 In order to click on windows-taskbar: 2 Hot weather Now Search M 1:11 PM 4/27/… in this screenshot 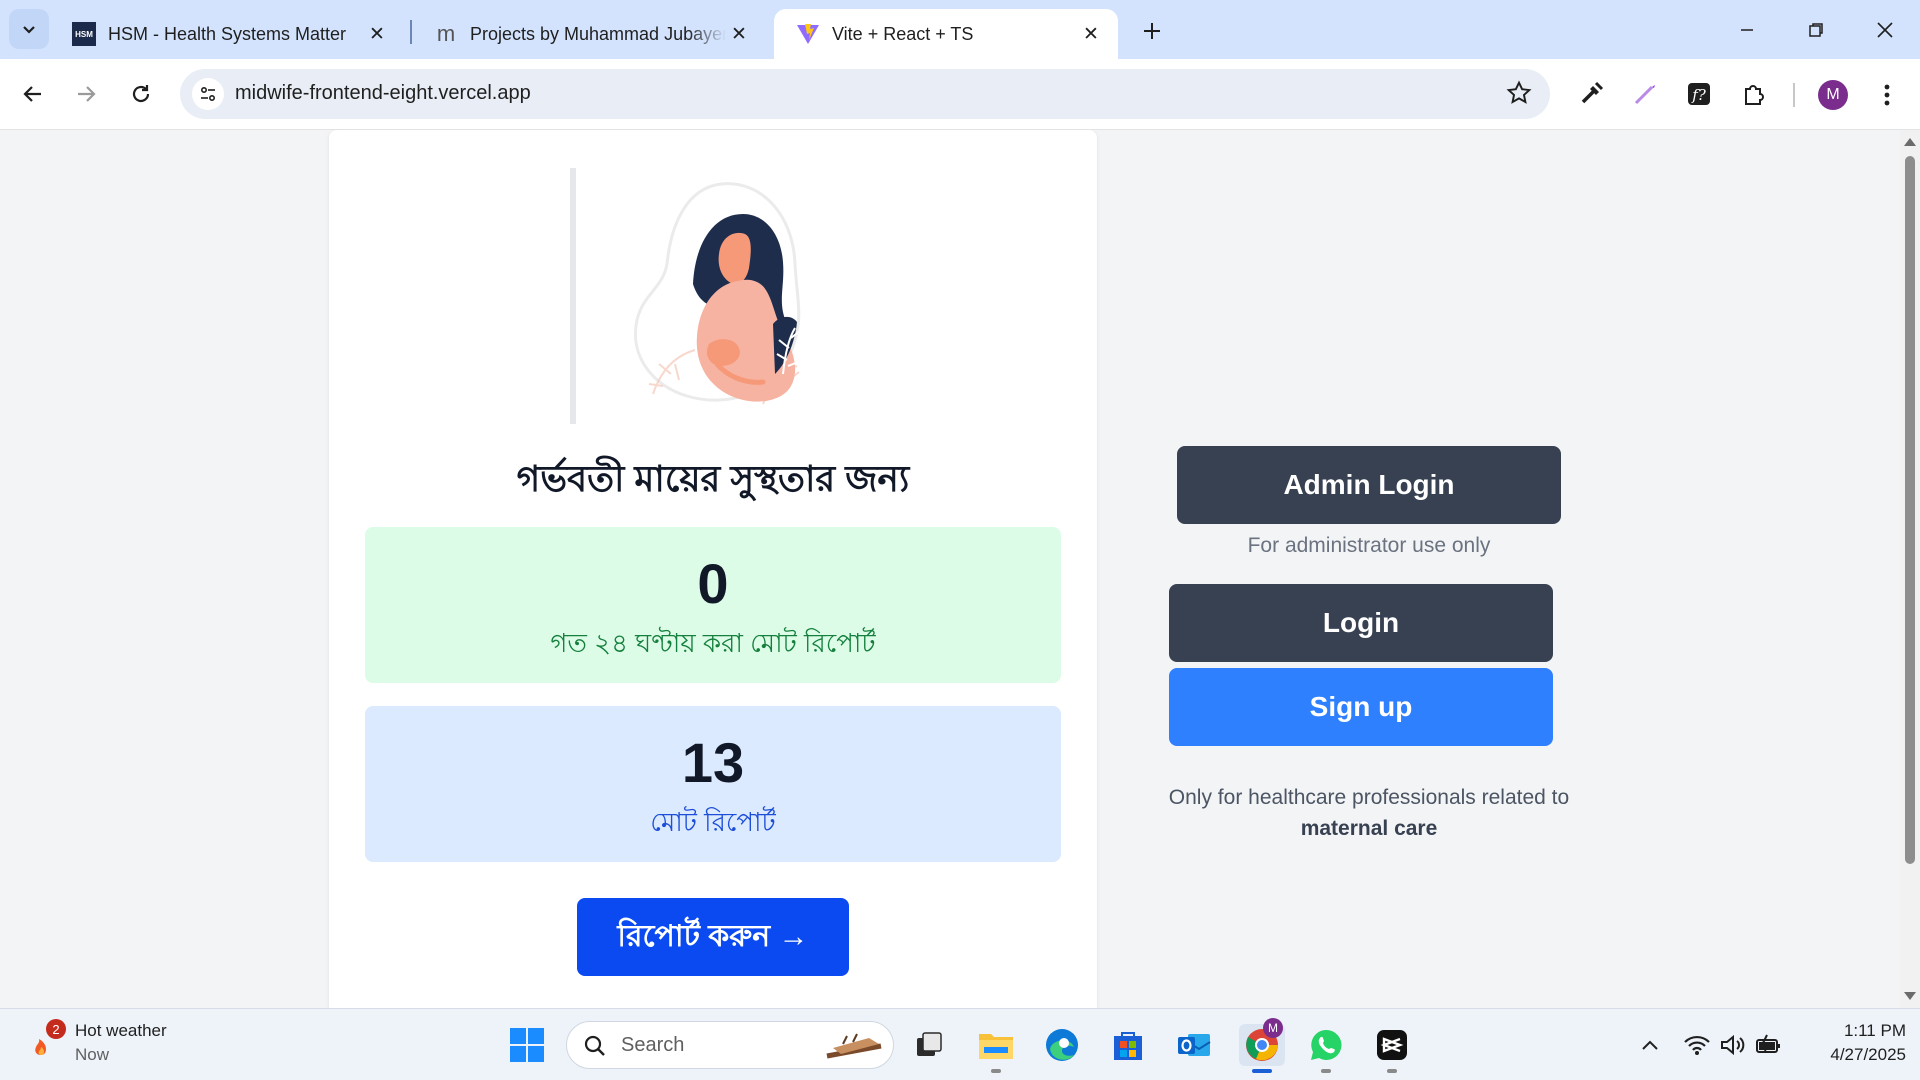, I will do `click(960, 1044)`.